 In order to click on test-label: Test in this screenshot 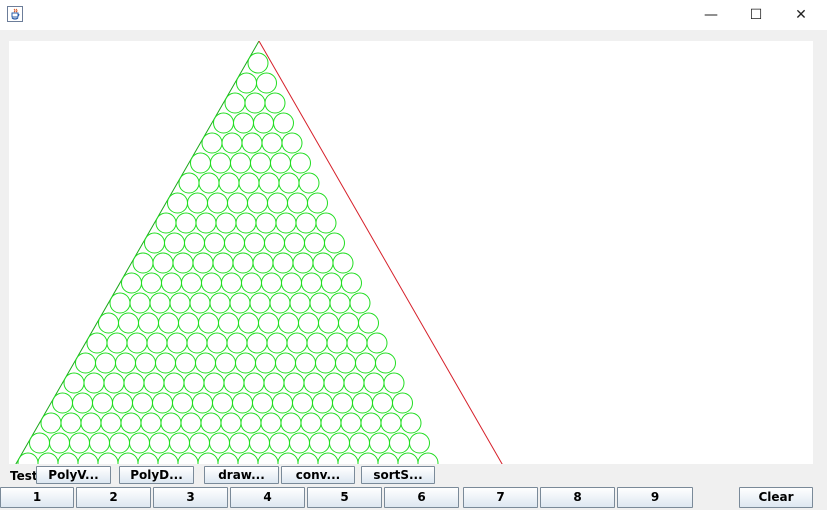, I will do `click(24, 476)`.